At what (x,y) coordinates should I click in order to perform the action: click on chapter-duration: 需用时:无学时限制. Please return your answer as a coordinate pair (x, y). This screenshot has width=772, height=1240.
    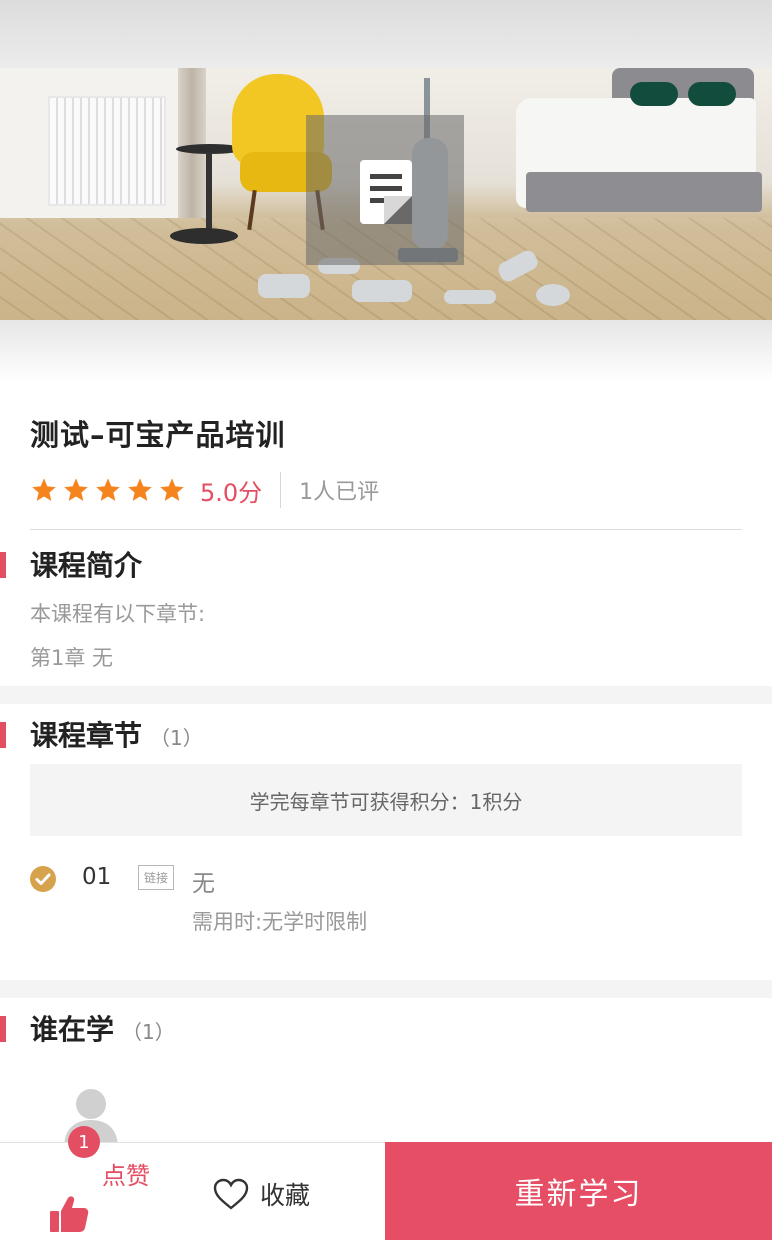
    Looking at the image, I should click on (280, 922).